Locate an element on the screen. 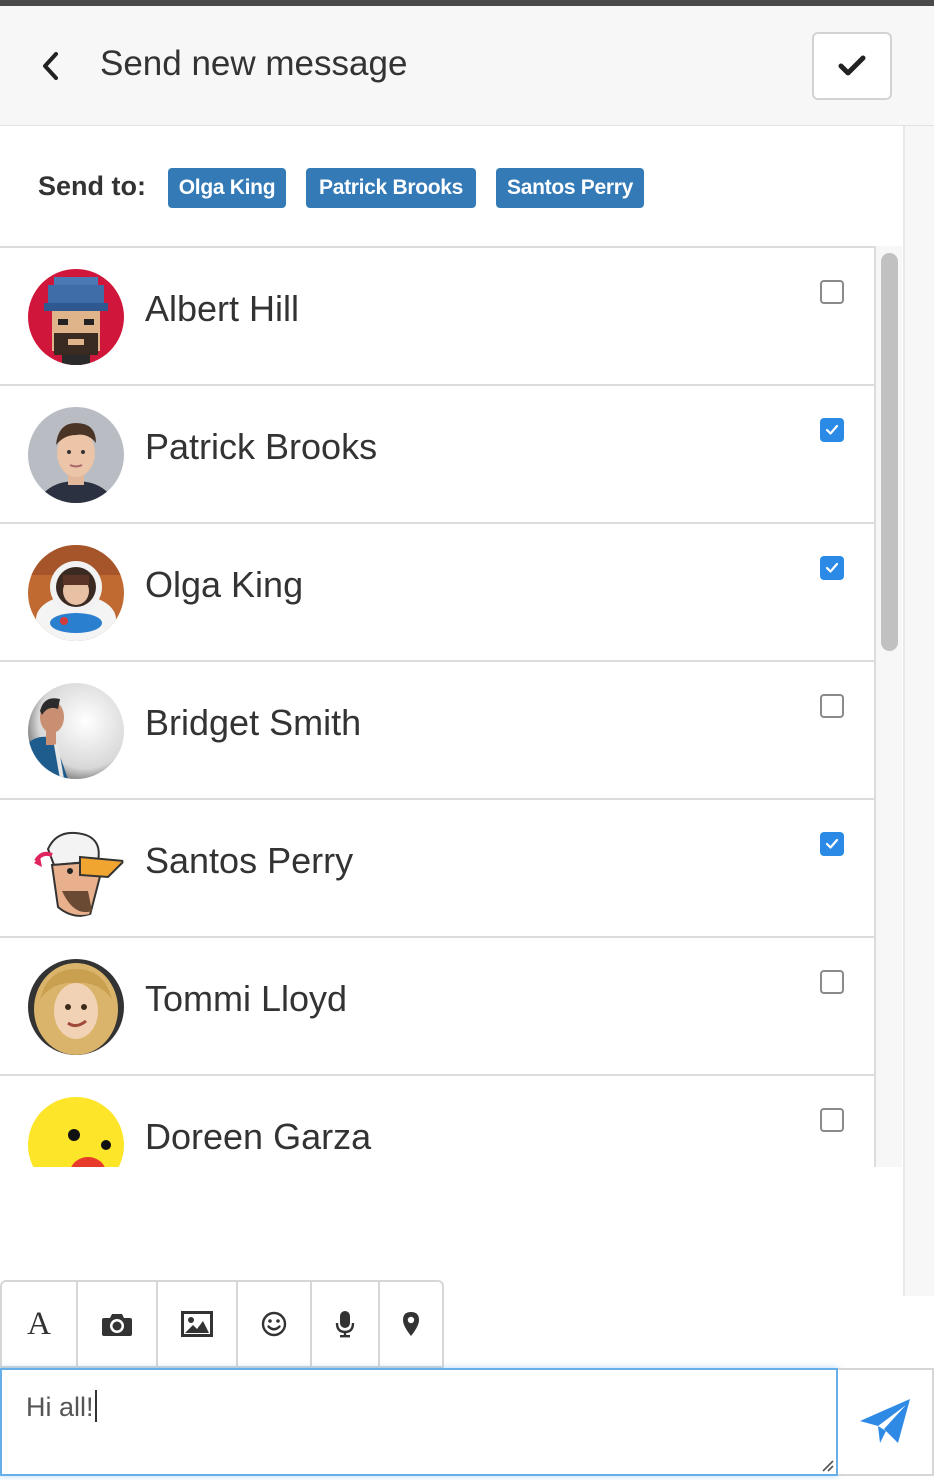 The height and width of the screenshot is (1480, 934). location-button is located at coordinates (411, 1324).